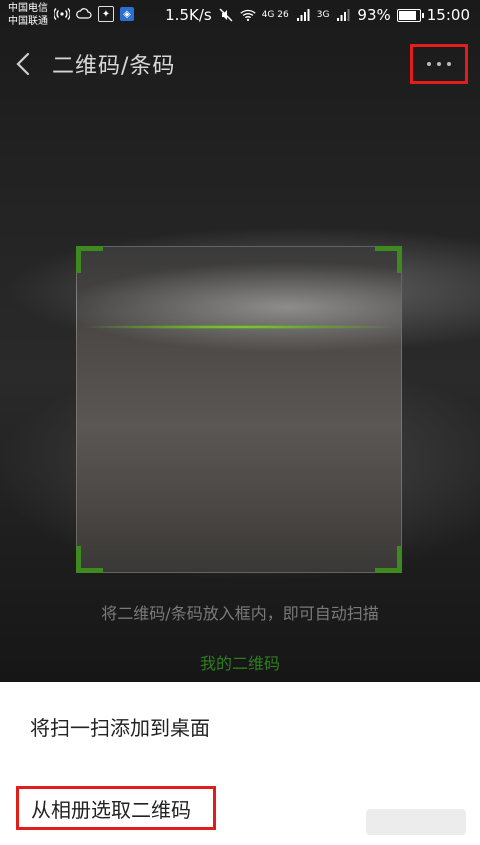 The height and width of the screenshot is (845, 480). I want to click on page-title: 二维码/条码, so click(114, 66).